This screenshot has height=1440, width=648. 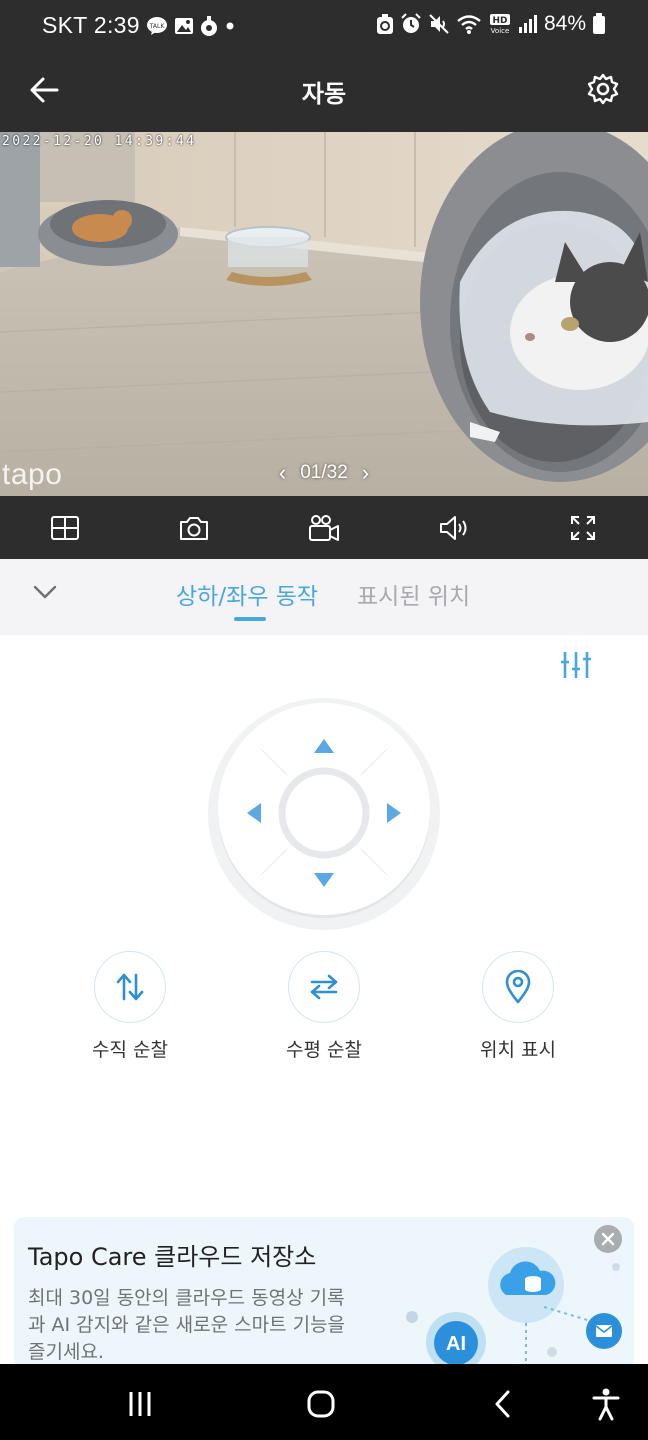 What do you see at coordinates (230, 26) in the screenshot?
I see `dot-icon` at bounding box center [230, 26].